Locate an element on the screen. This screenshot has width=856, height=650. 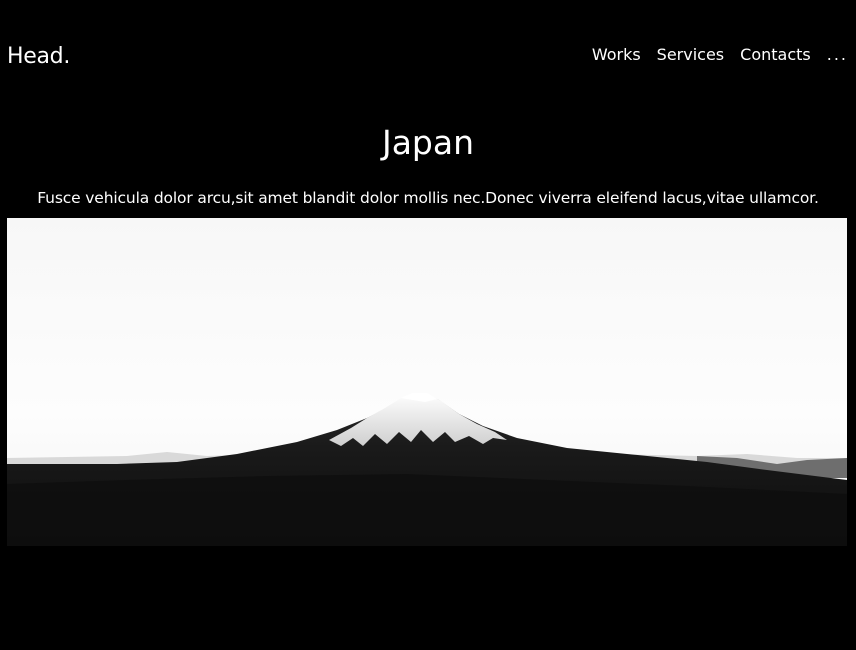
nav-contacts: Contacts is located at coordinates (775, 54).